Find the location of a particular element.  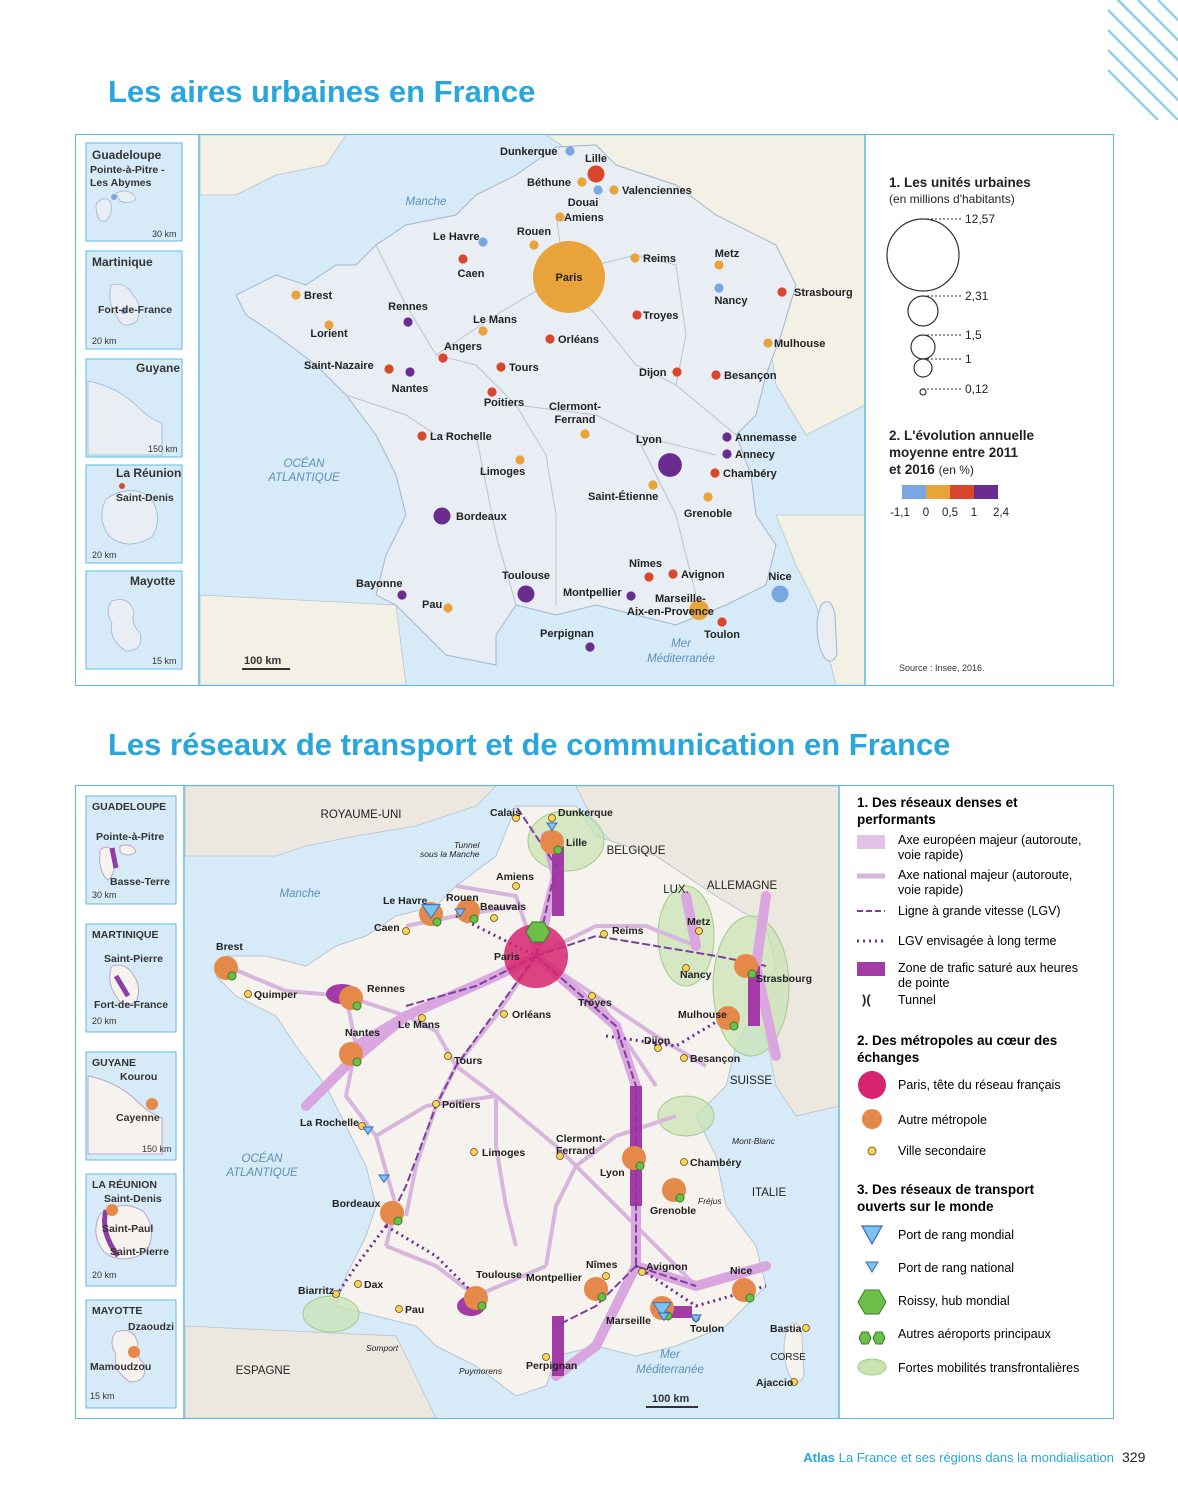

city-label: Nîmes is located at coordinates (645, 564).